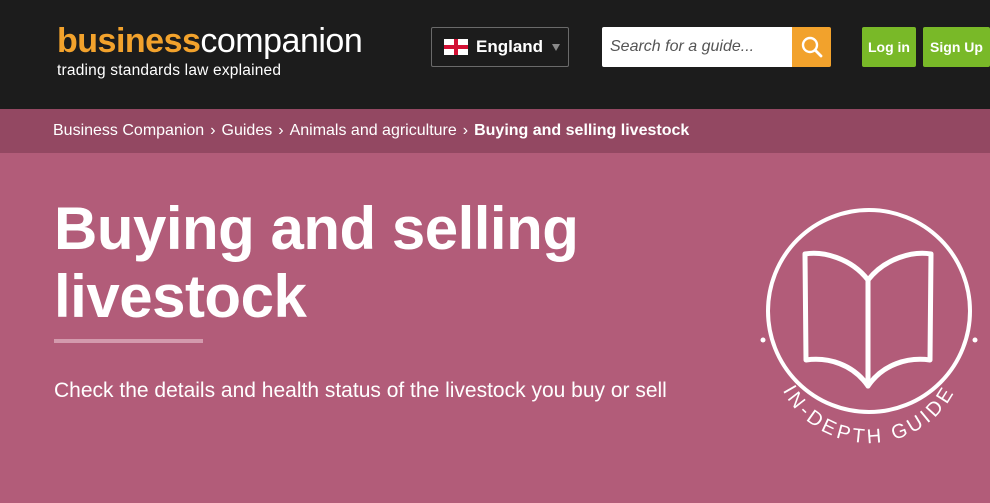 The image size is (990, 503). I want to click on region-select: England, so click(500, 47).